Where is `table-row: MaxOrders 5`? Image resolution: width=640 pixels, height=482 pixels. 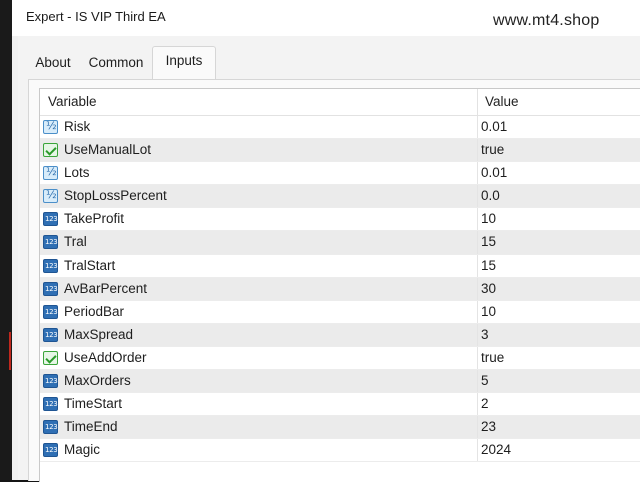
table-row: MaxOrders 5 is located at coordinates (340, 382).